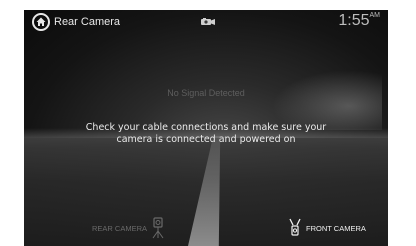 Image resolution: width=416 pixels, height=246 pixels. Describe the element at coordinates (120, 228) in the screenshot. I see `rear-camera-label: REAR CAMERA` at that location.